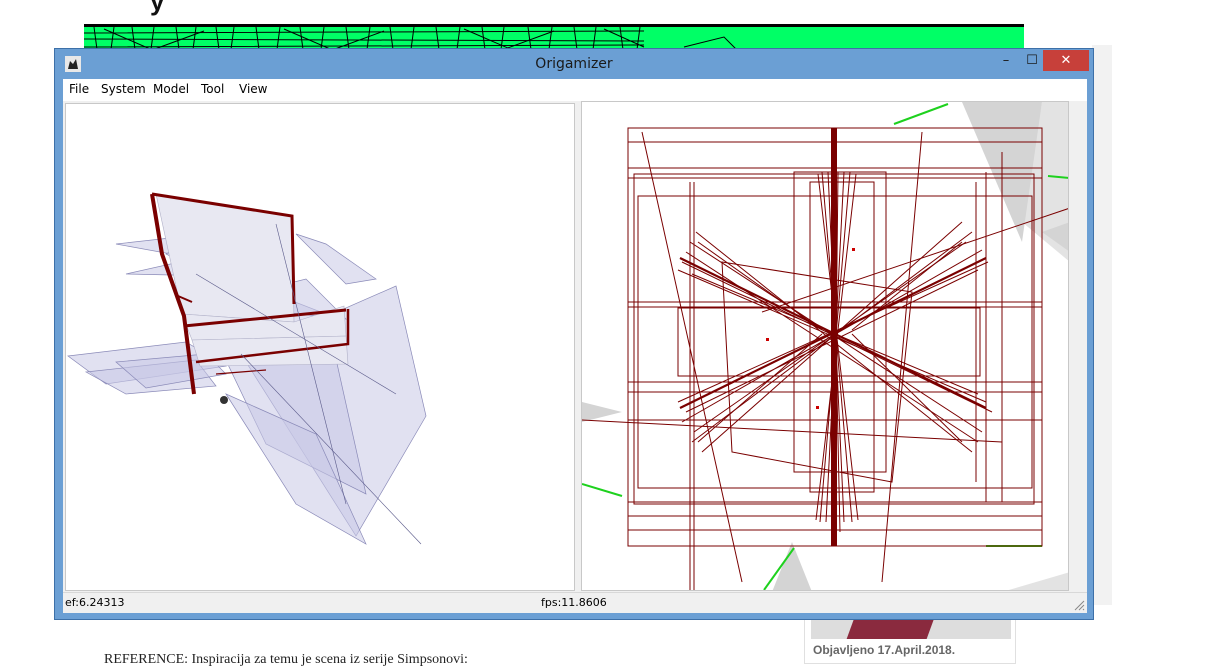  What do you see at coordinates (171, 89) in the screenshot?
I see `menu-model: Model` at bounding box center [171, 89].